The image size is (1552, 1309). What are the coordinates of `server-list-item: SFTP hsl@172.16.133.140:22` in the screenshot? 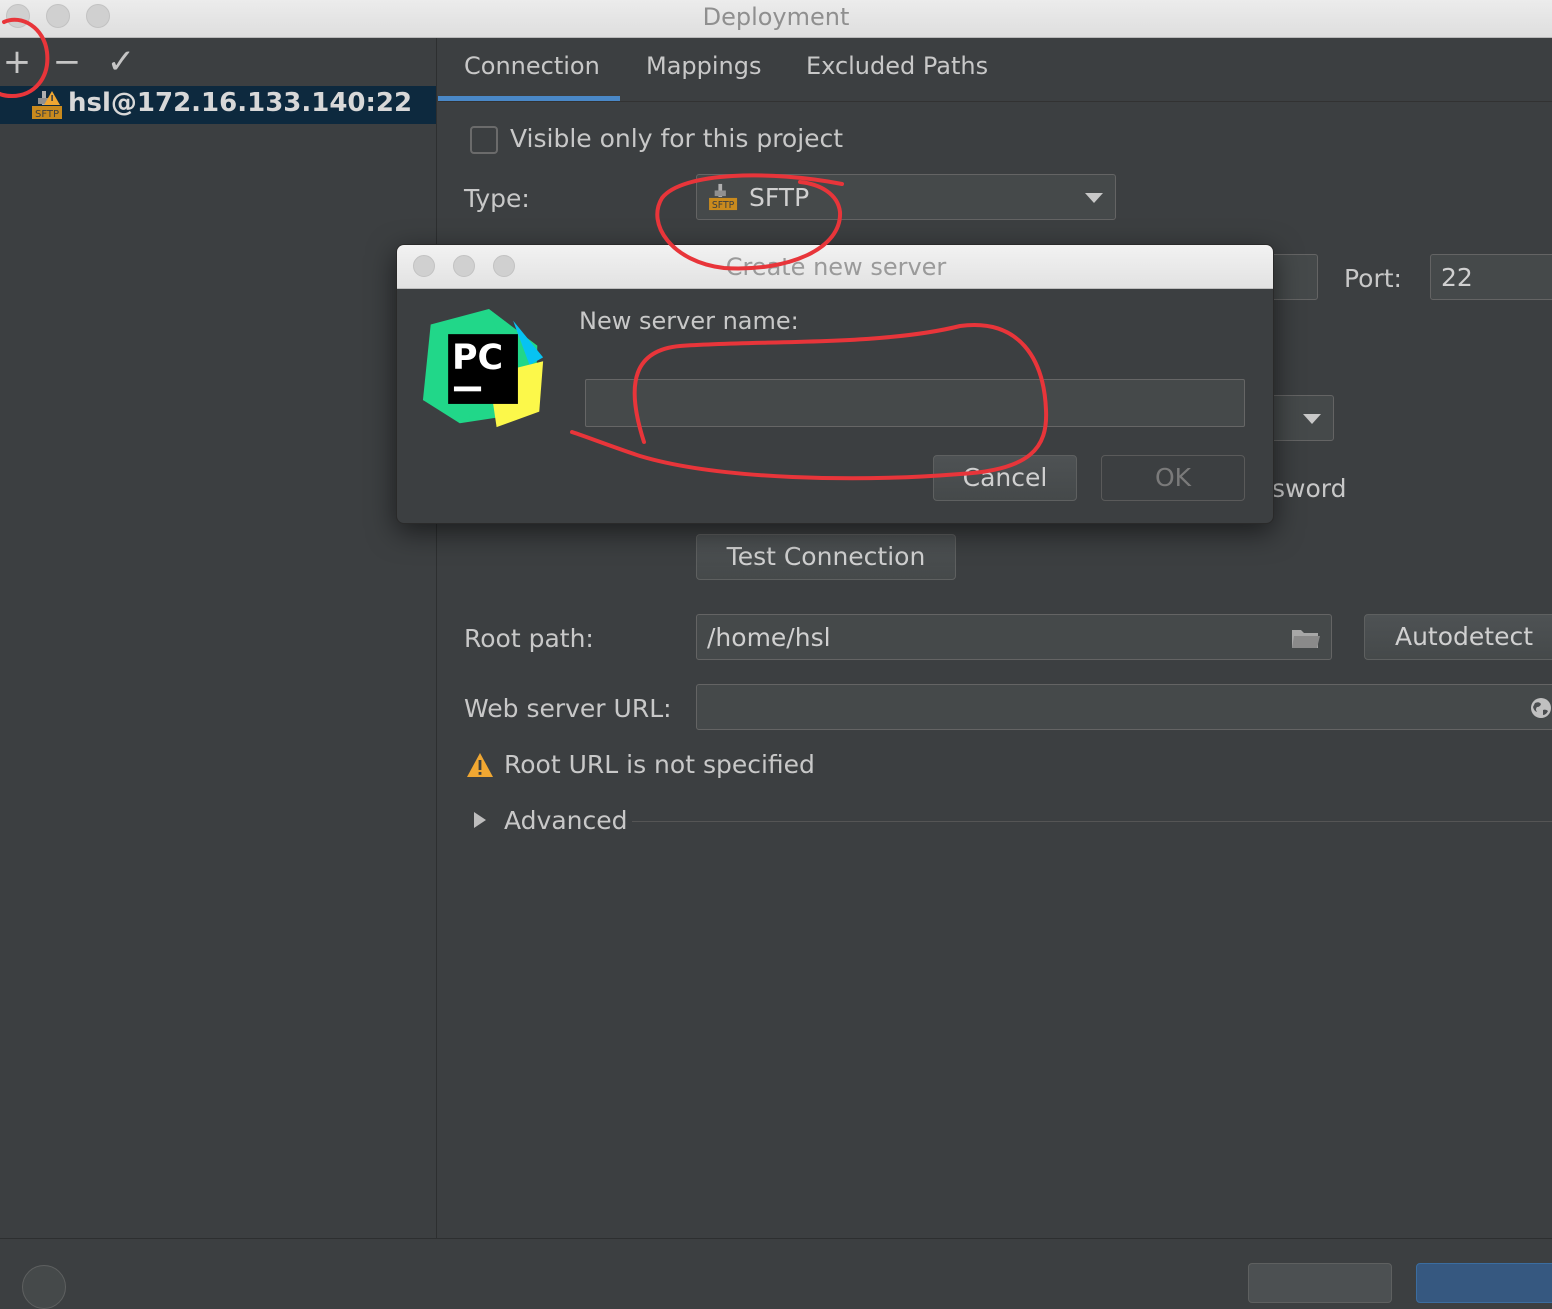 It's located at (218, 105).